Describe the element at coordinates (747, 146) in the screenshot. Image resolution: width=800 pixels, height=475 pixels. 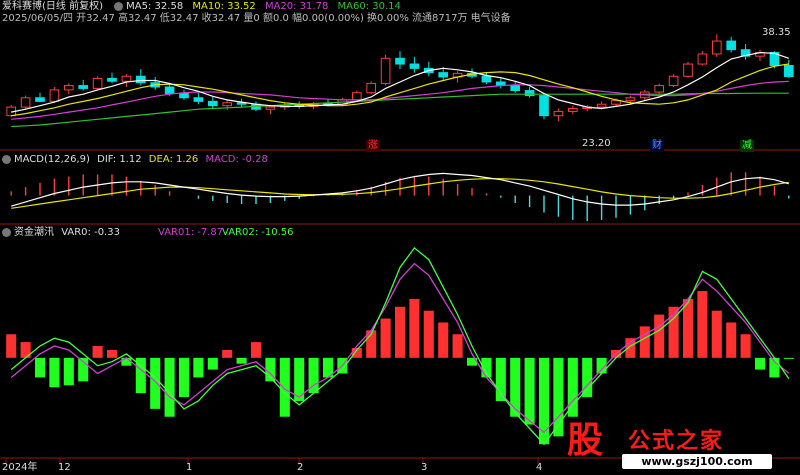
I see `event-jian: 减` at that location.